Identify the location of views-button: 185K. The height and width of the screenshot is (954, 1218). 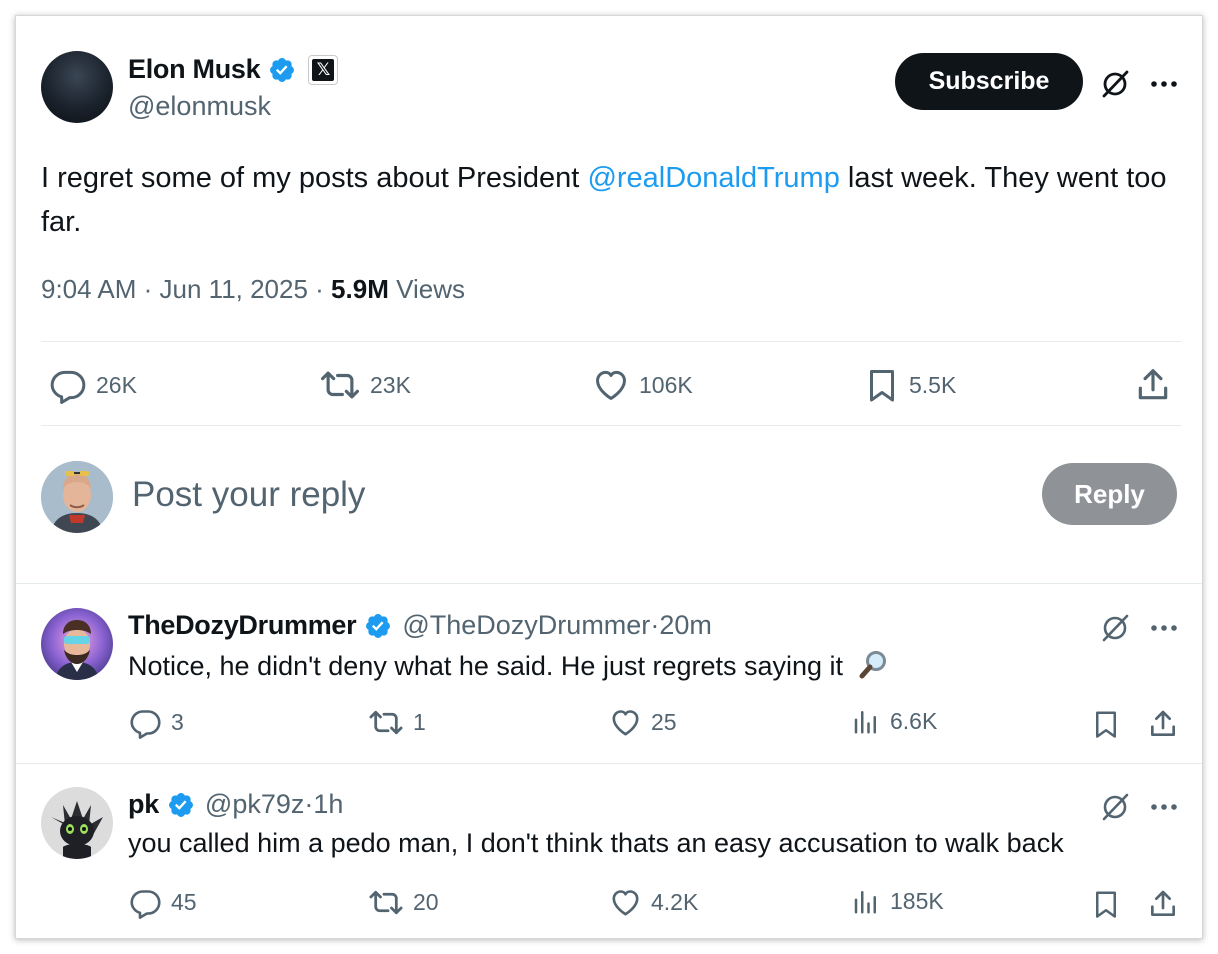
(897, 901).